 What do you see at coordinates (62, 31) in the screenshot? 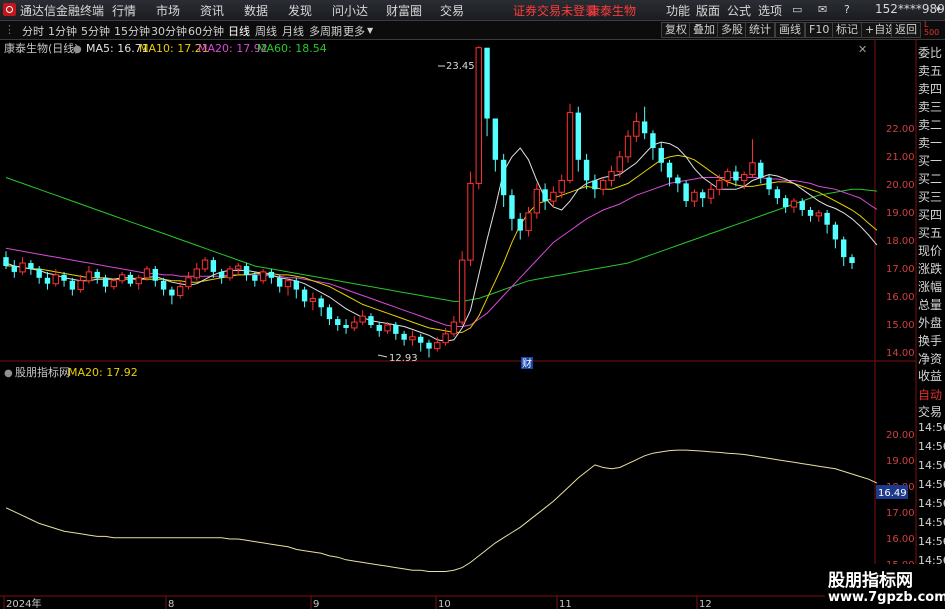
I see `period-1min: 1分钟` at bounding box center [62, 31].